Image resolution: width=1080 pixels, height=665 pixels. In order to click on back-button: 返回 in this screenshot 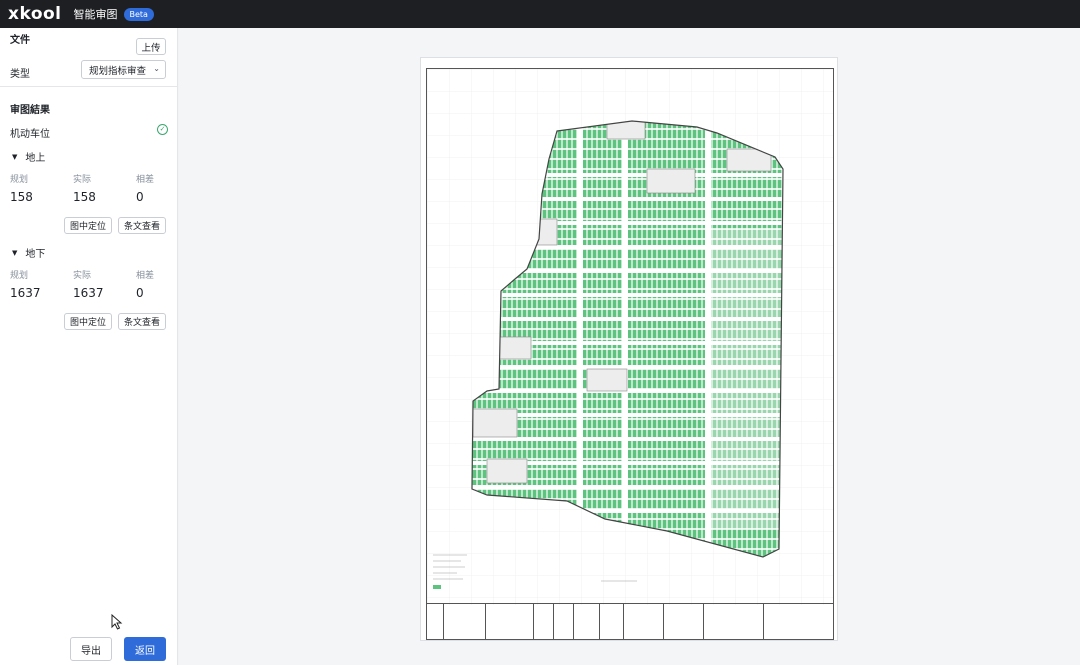, I will do `click(145, 649)`.